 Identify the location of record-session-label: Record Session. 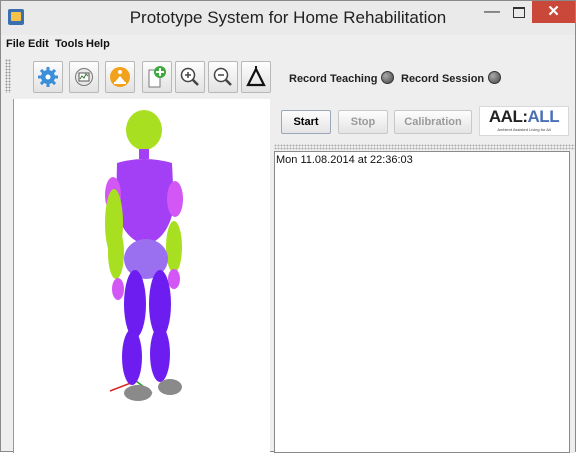
(443, 79).